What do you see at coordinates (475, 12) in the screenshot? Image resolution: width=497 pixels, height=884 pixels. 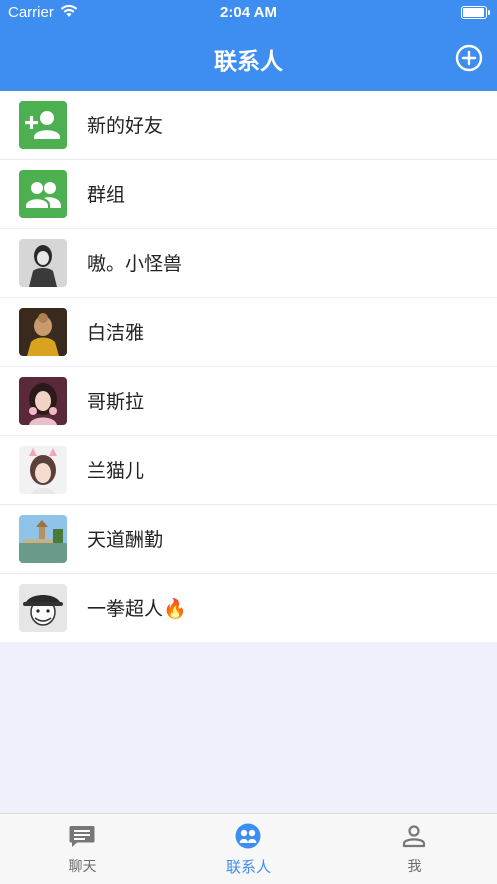 I see `battery-icon` at bounding box center [475, 12].